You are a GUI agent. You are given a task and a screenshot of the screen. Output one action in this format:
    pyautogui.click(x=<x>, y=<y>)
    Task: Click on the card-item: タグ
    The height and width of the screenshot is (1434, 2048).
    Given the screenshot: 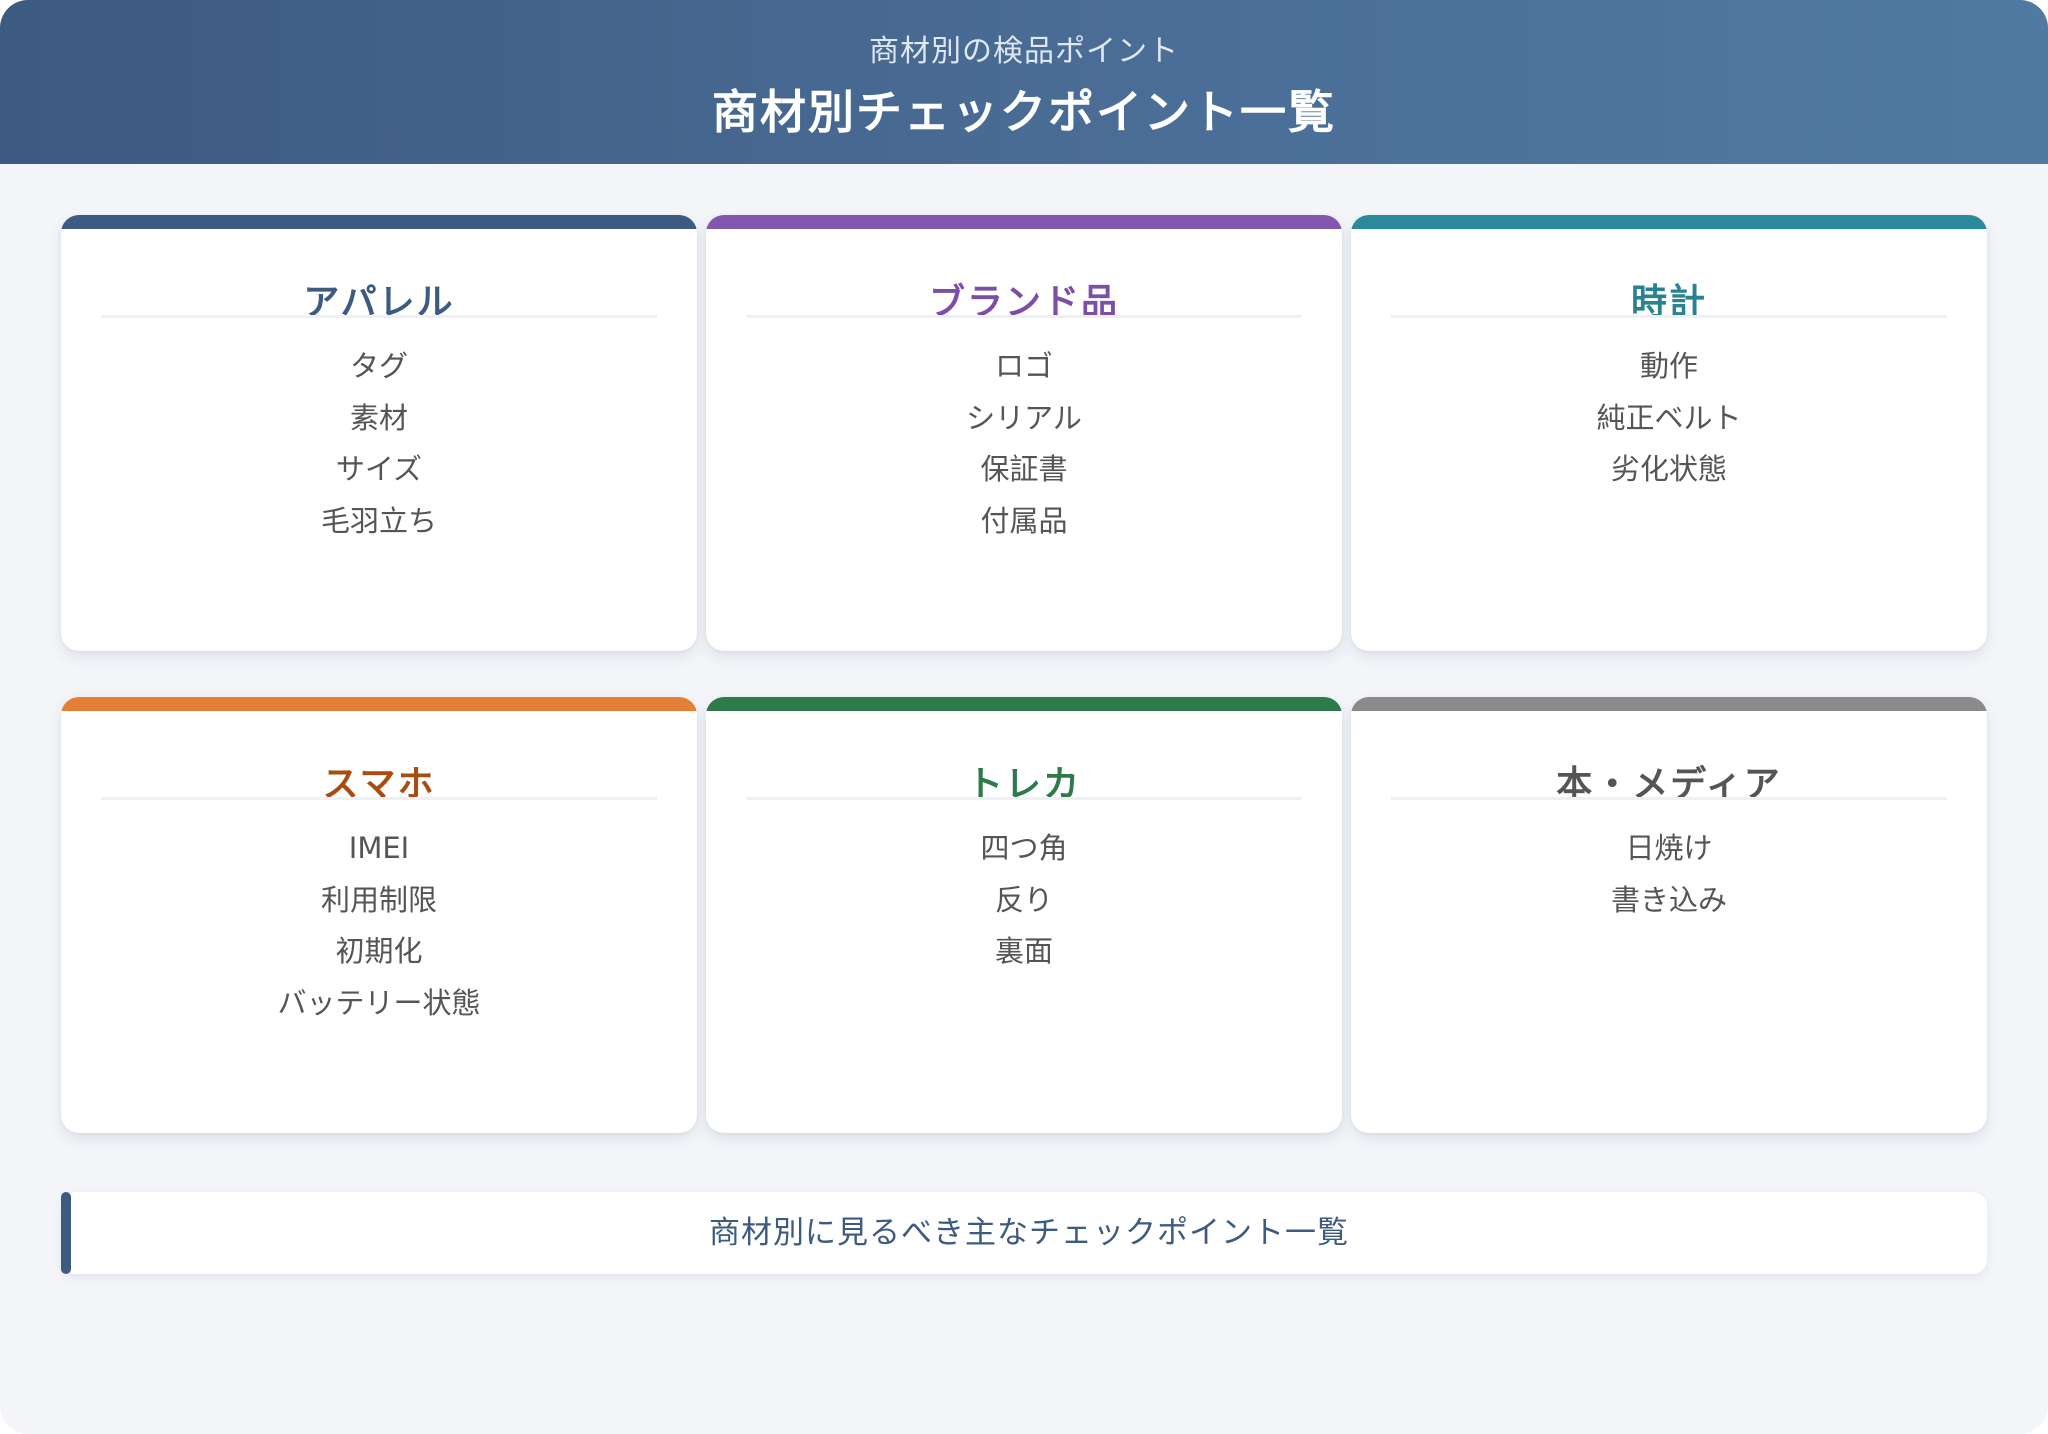 What is the action you would take?
    pyautogui.click(x=378, y=366)
    